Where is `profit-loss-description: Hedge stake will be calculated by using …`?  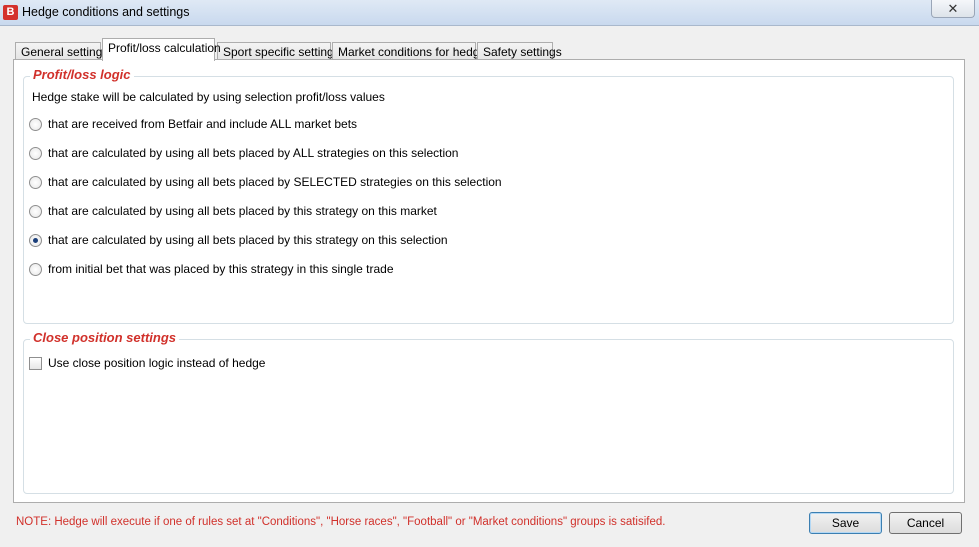 profit-loss-description: Hedge stake will be calculated by using … is located at coordinates (208, 97).